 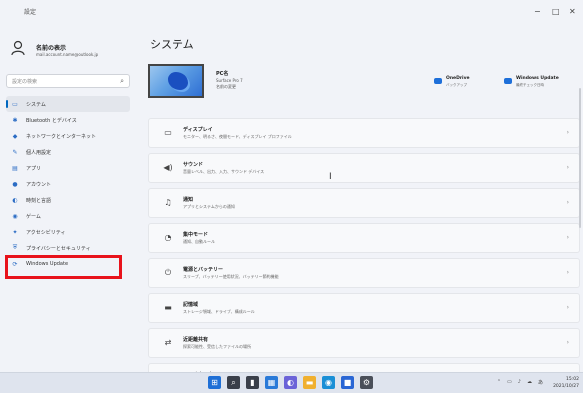 What do you see at coordinates (366, 382) in the screenshot?
I see `settings-icon: ⚙` at bounding box center [366, 382].